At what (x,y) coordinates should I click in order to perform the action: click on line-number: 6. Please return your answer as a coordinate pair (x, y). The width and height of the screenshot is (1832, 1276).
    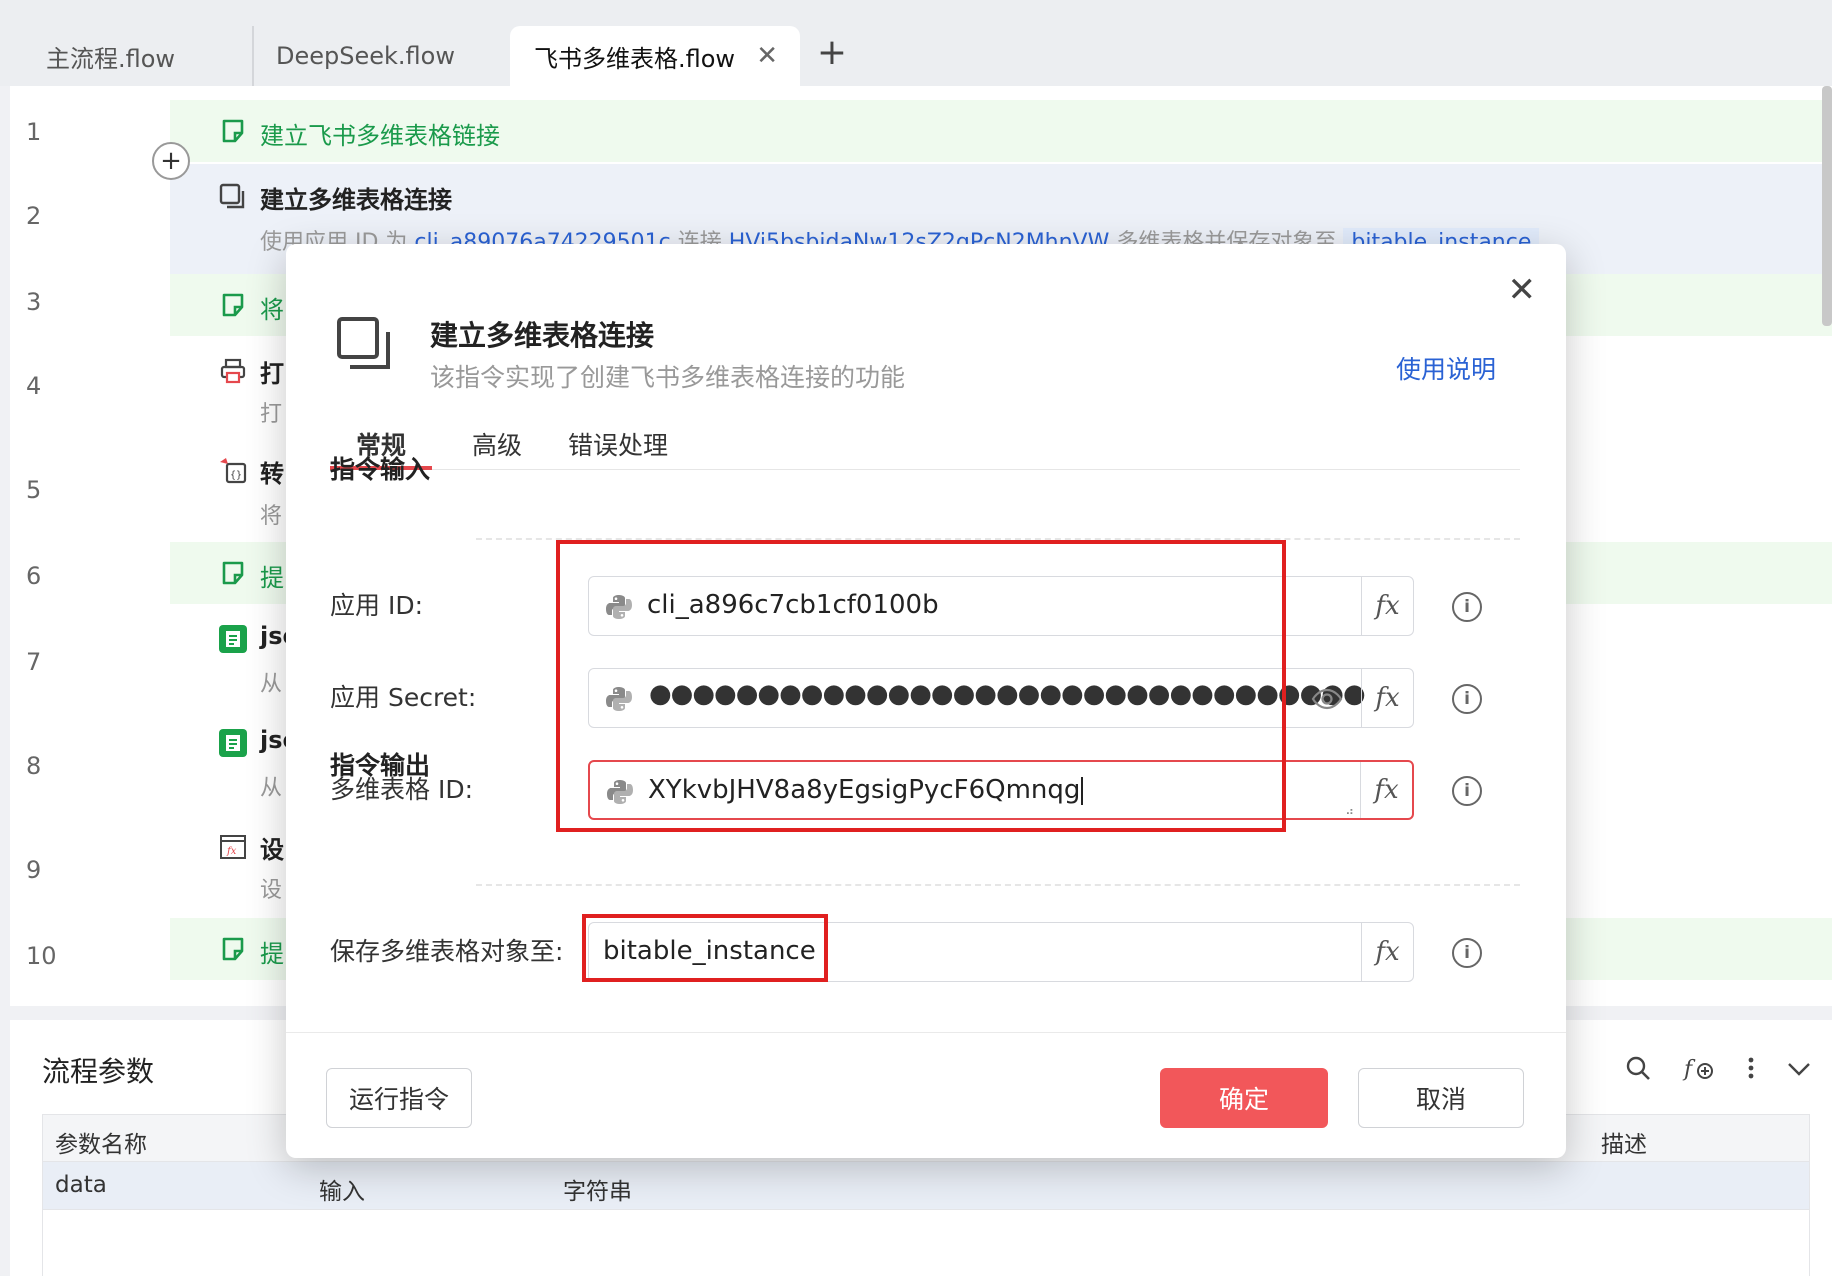
    Looking at the image, I should click on (34, 576).